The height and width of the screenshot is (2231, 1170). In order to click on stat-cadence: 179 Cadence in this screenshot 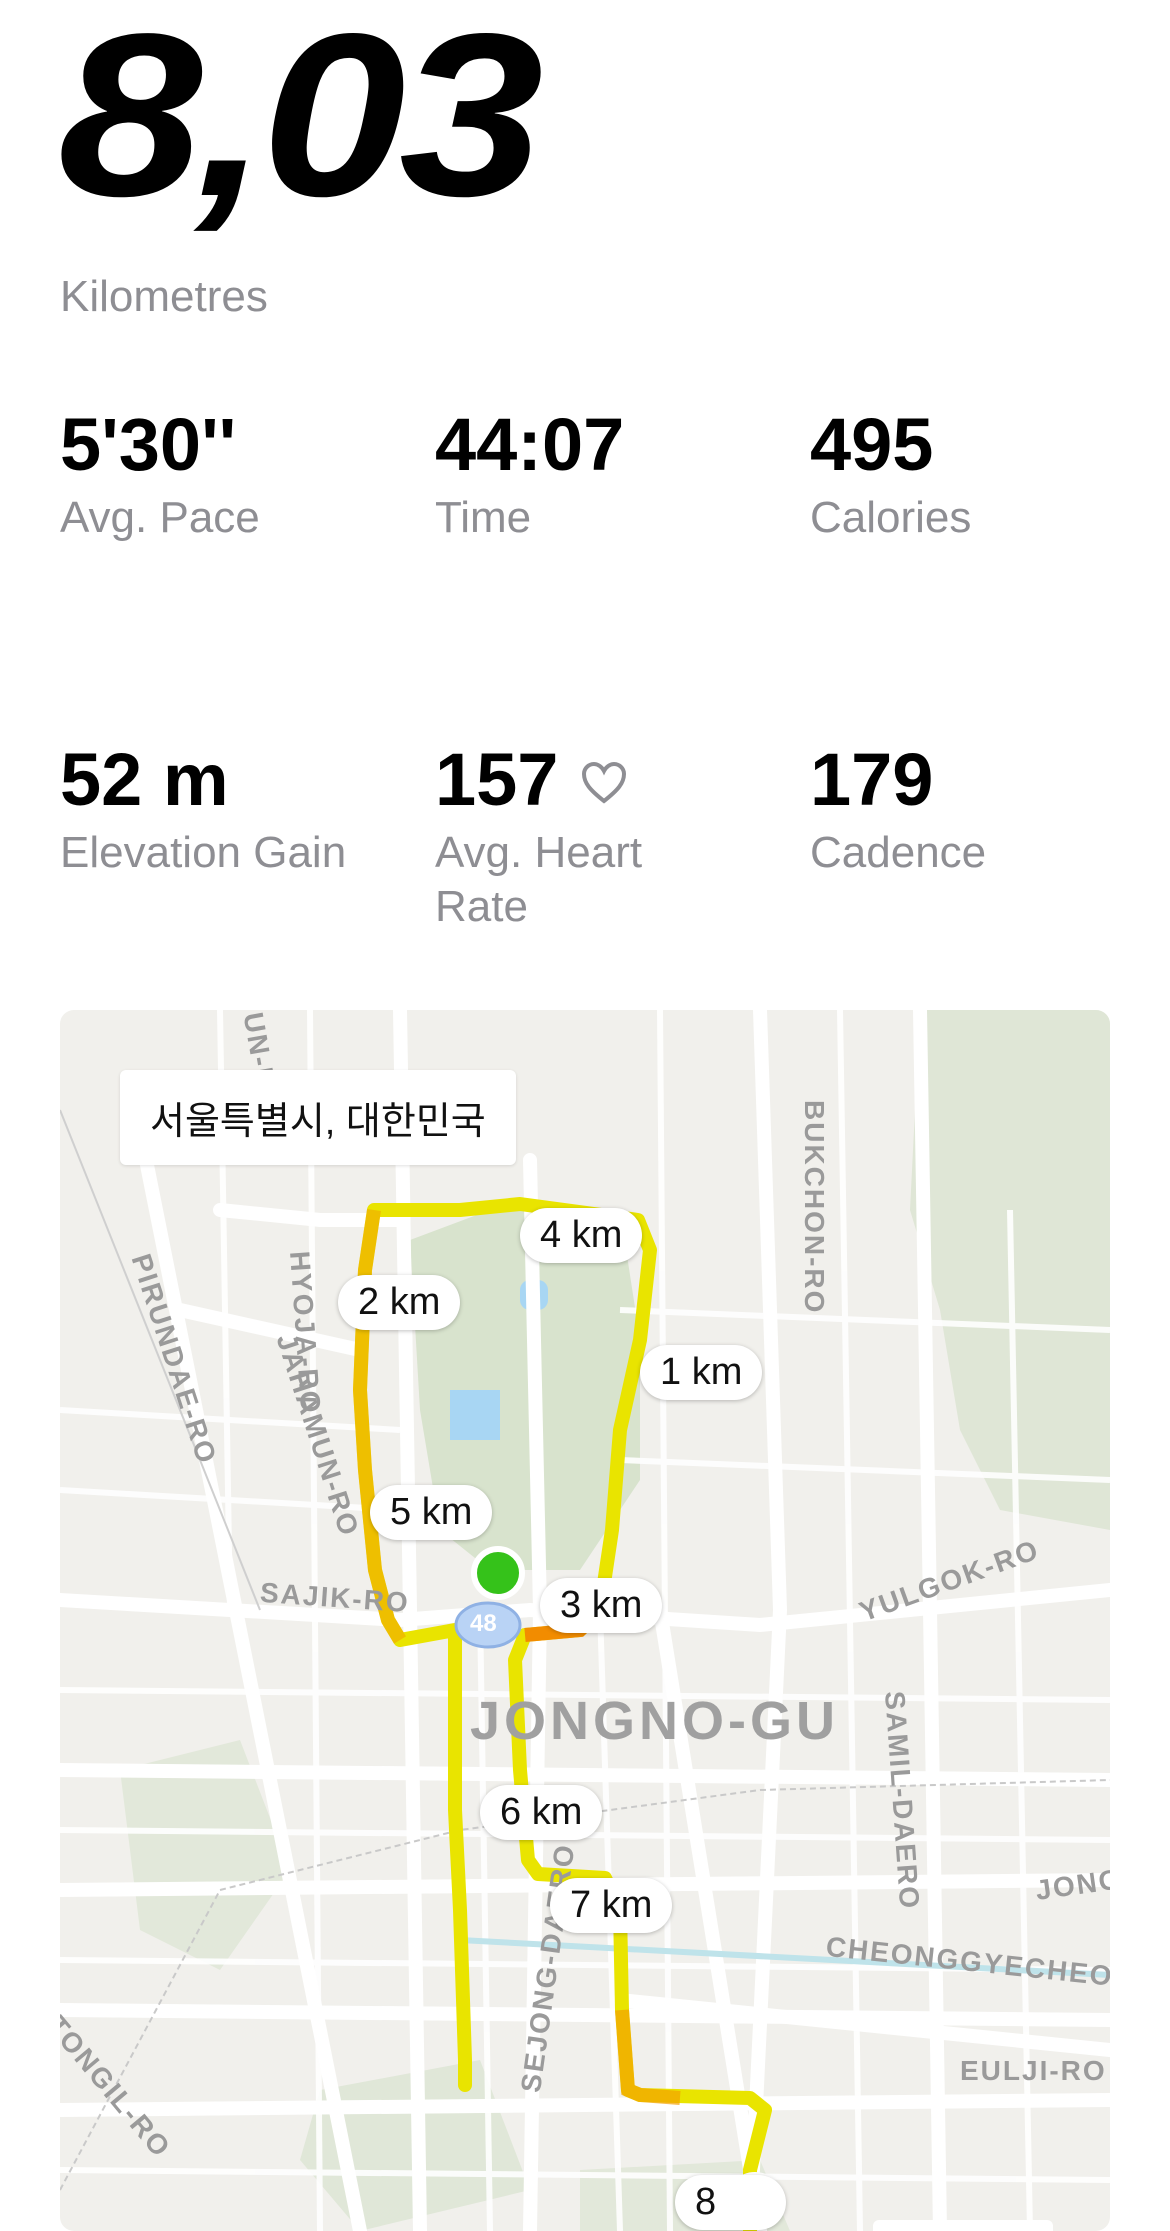, I will do `click(990, 810)`.